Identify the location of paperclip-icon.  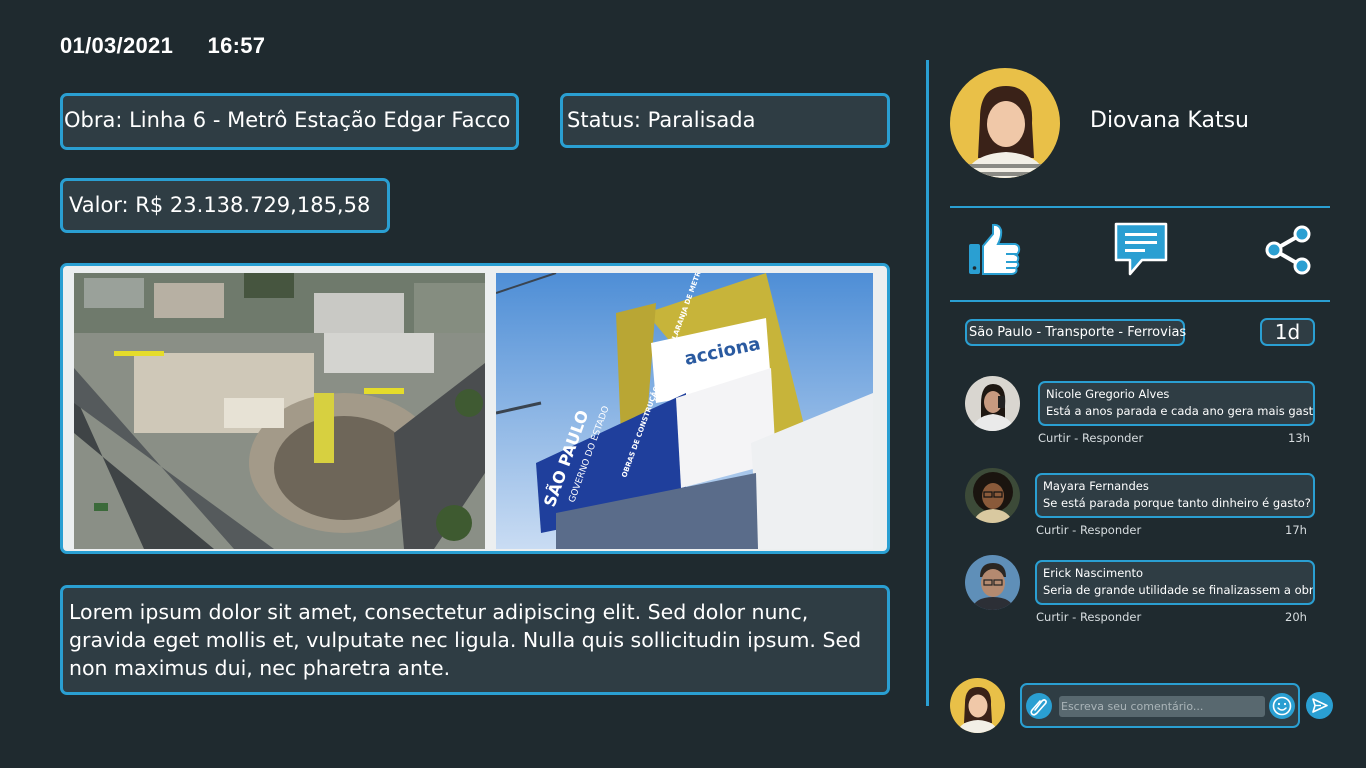
(1038, 707).